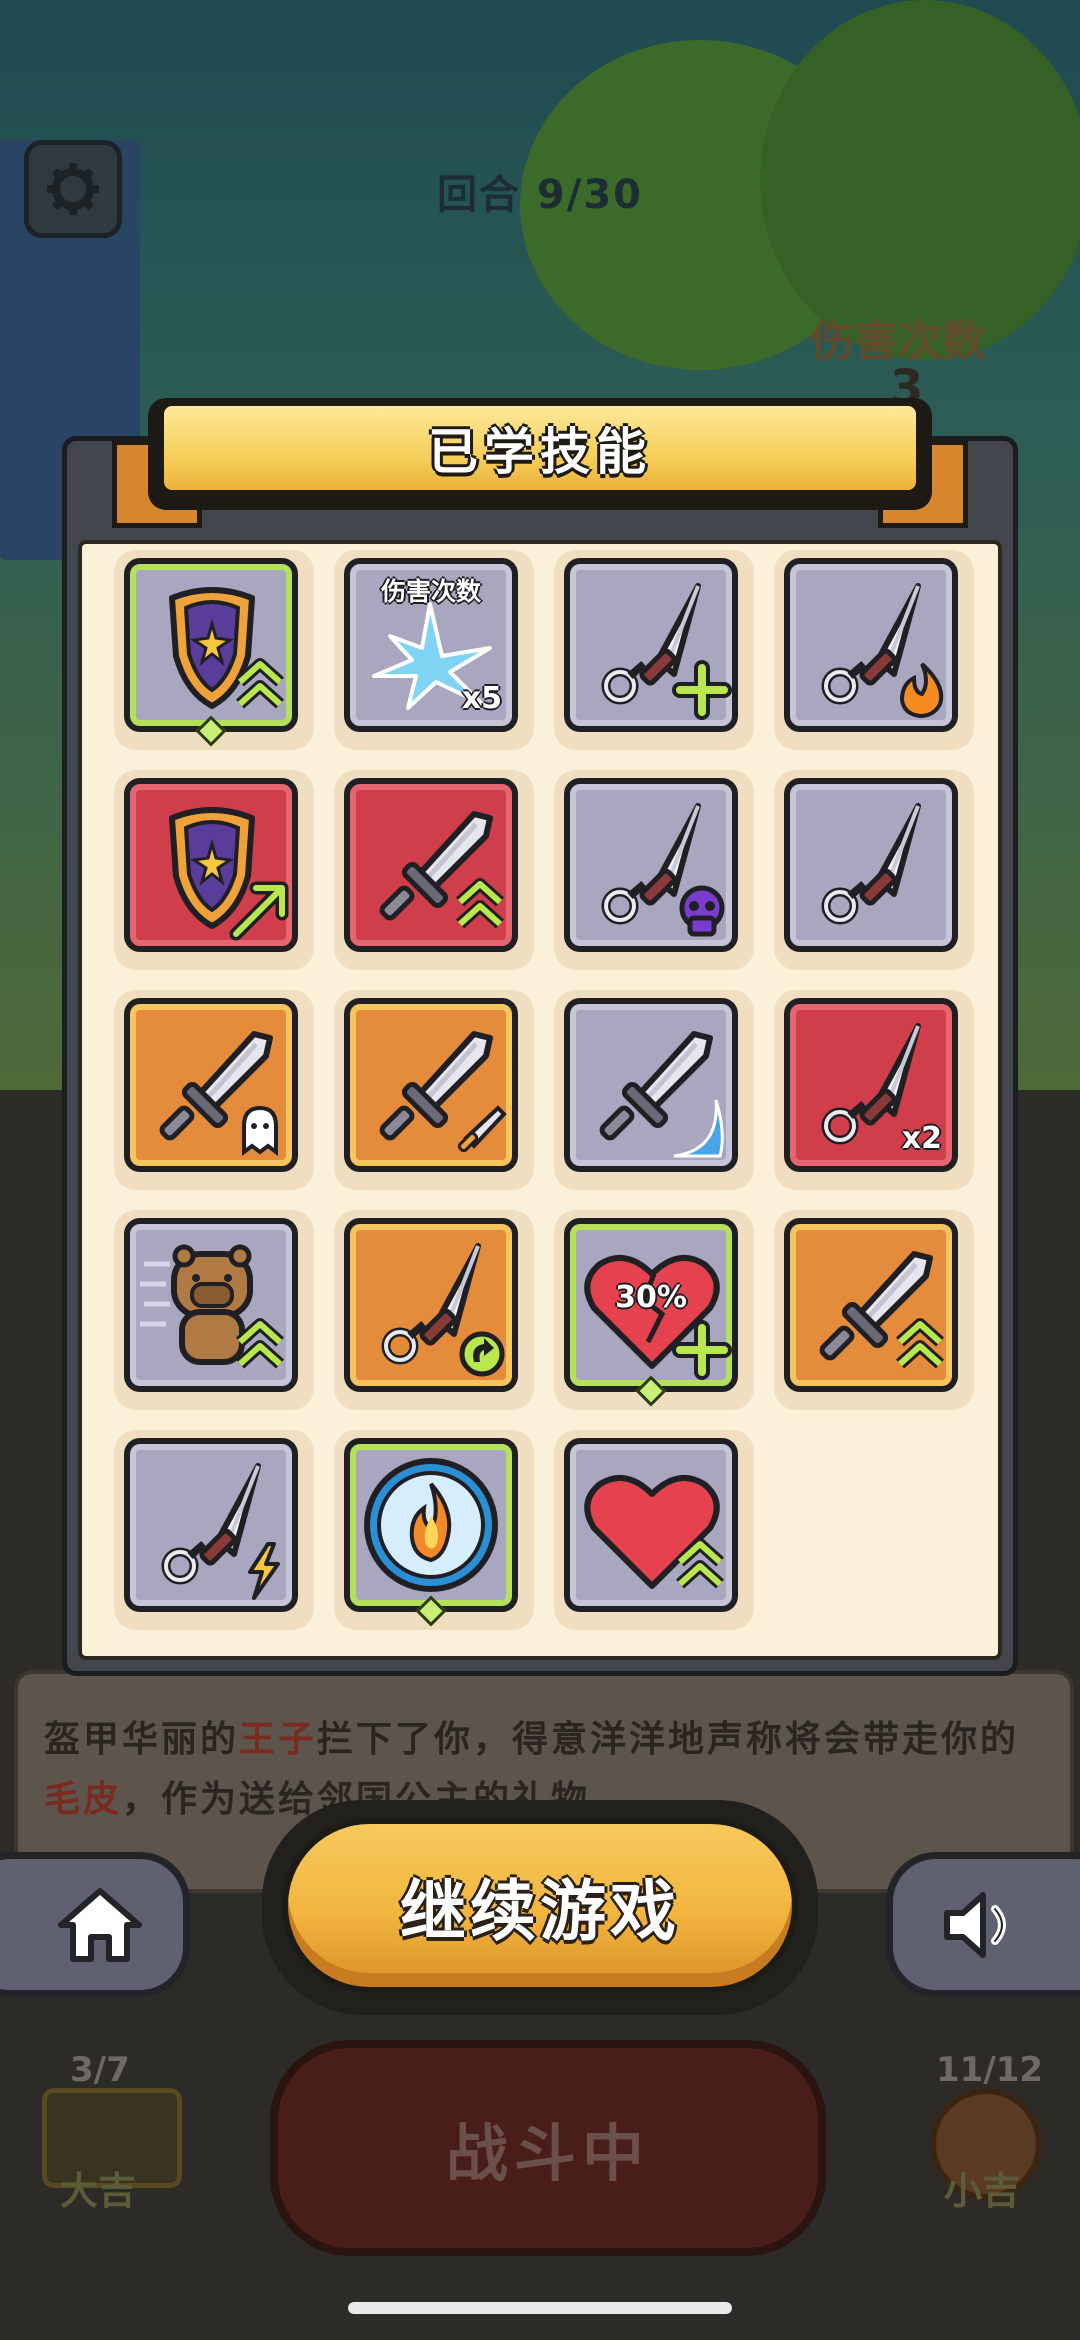  What do you see at coordinates (871, 1085) in the screenshot?
I see `skill-card-kunai-x2: x2` at bounding box center [871, 1085].